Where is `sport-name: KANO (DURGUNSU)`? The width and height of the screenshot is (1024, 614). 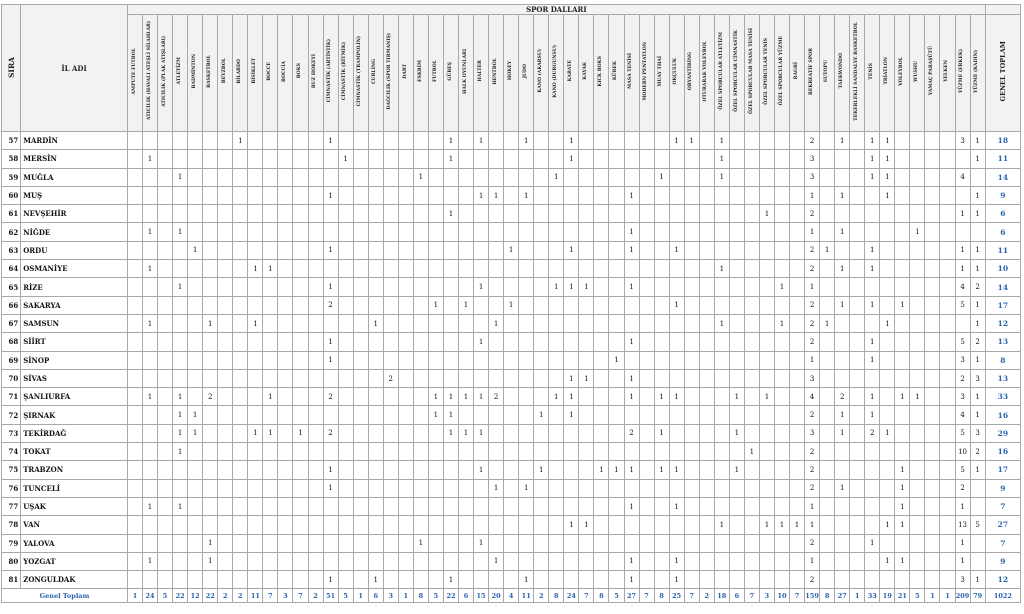 sport-name: KANO (DURGUNSU) is located at coordinates (555, 71).